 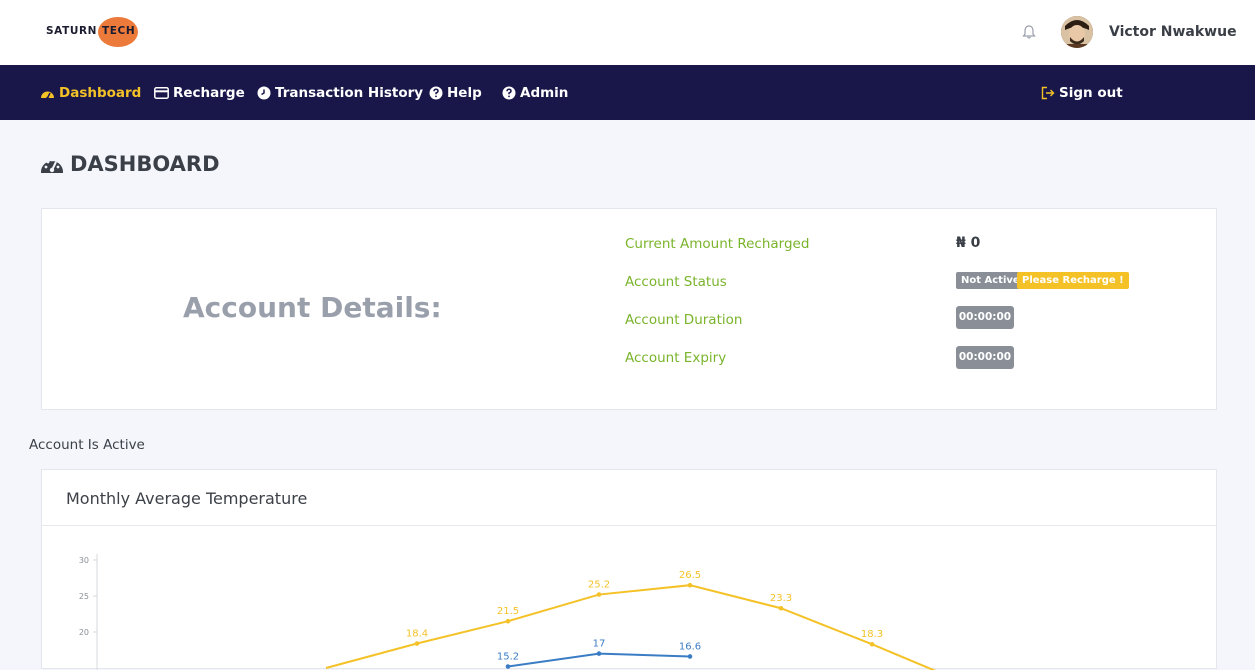 I want to click on recharge-badge: Please Recharge !, so click(x=1073, y=280).